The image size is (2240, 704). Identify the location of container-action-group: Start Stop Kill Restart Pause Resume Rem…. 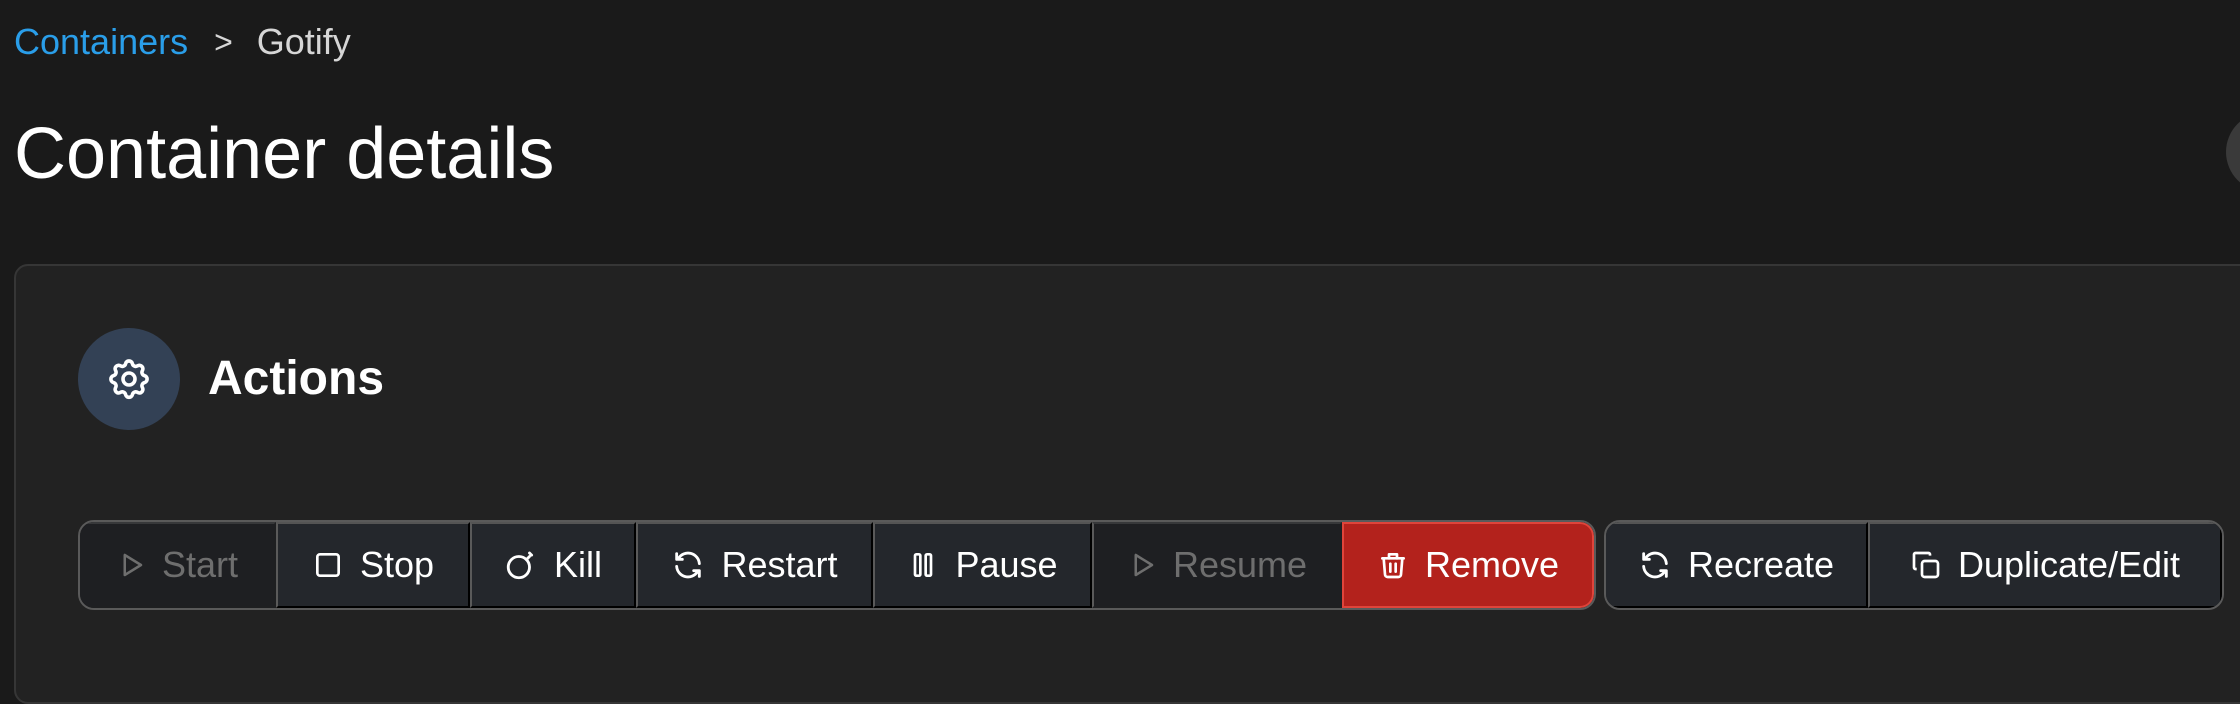
(837, 565).